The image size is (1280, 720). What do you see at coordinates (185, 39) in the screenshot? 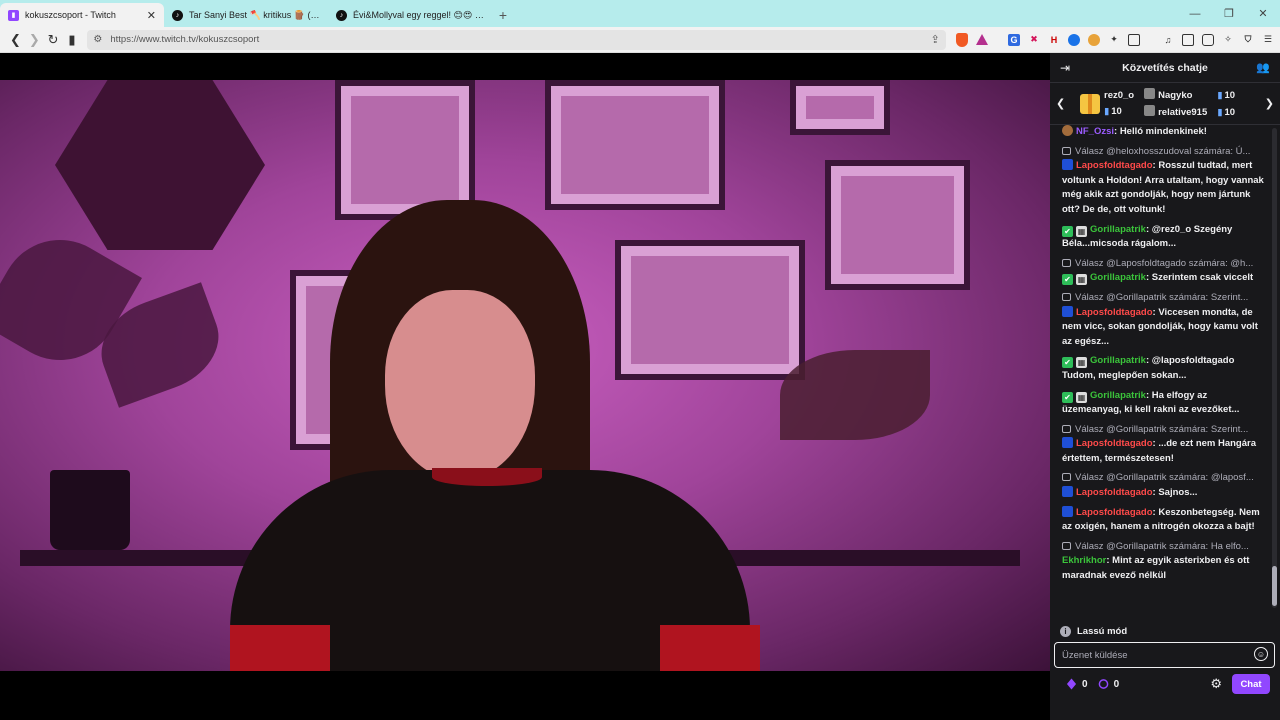
I see `url-text: https://www.twitch.tv/kokuszcsoport` at bounding box center [185, 39].